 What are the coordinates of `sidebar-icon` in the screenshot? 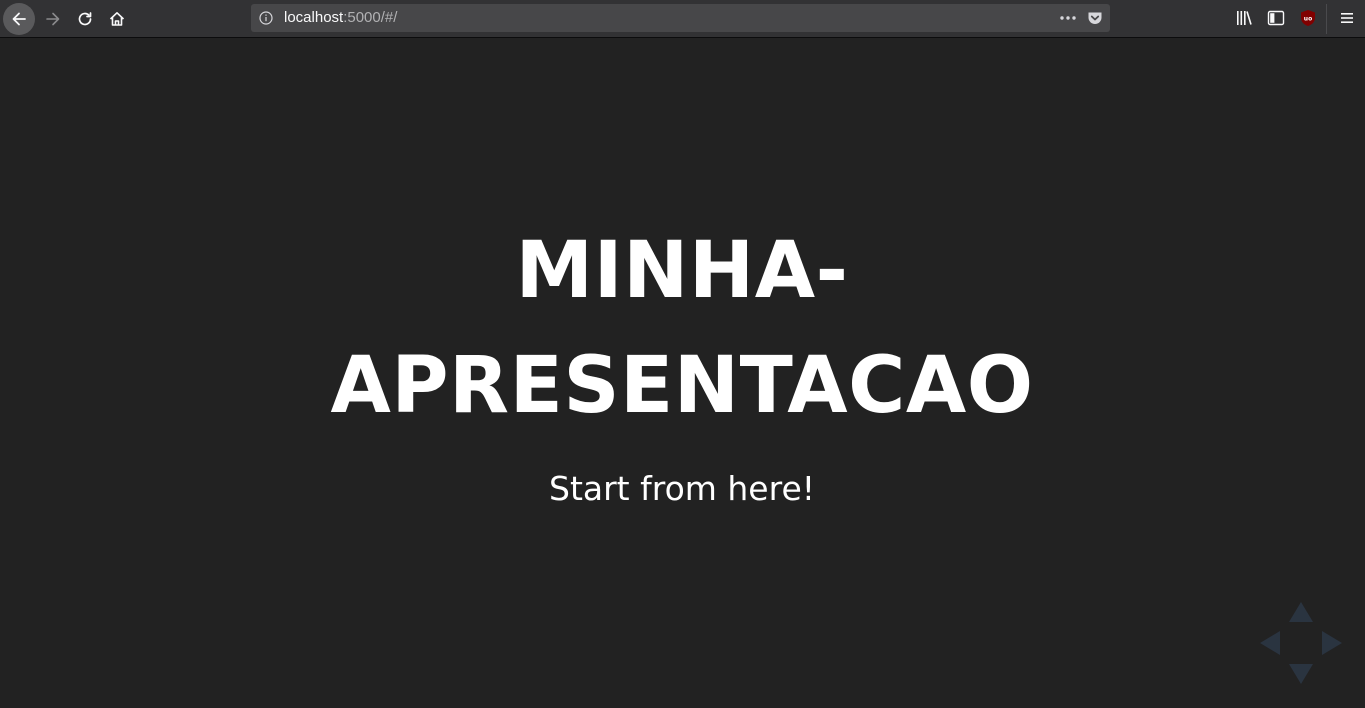 It's located at (1276, 18).